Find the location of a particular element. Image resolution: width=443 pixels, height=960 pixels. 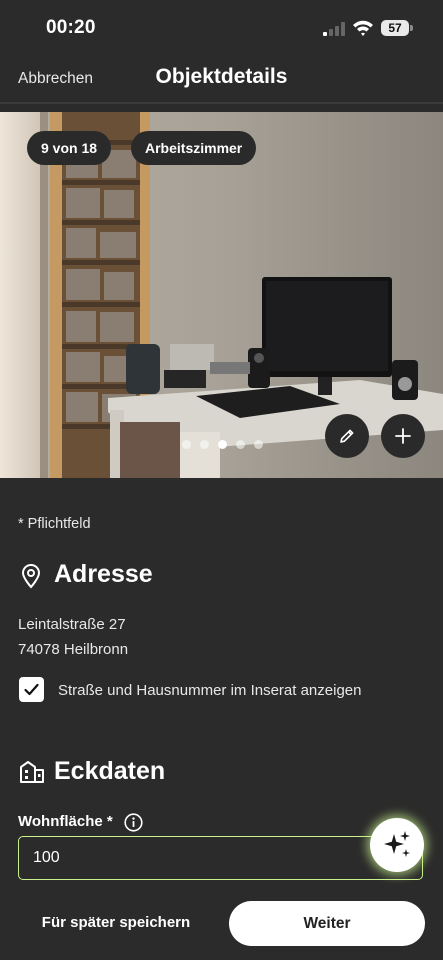

header-divider is located at coordinates (221, 103).